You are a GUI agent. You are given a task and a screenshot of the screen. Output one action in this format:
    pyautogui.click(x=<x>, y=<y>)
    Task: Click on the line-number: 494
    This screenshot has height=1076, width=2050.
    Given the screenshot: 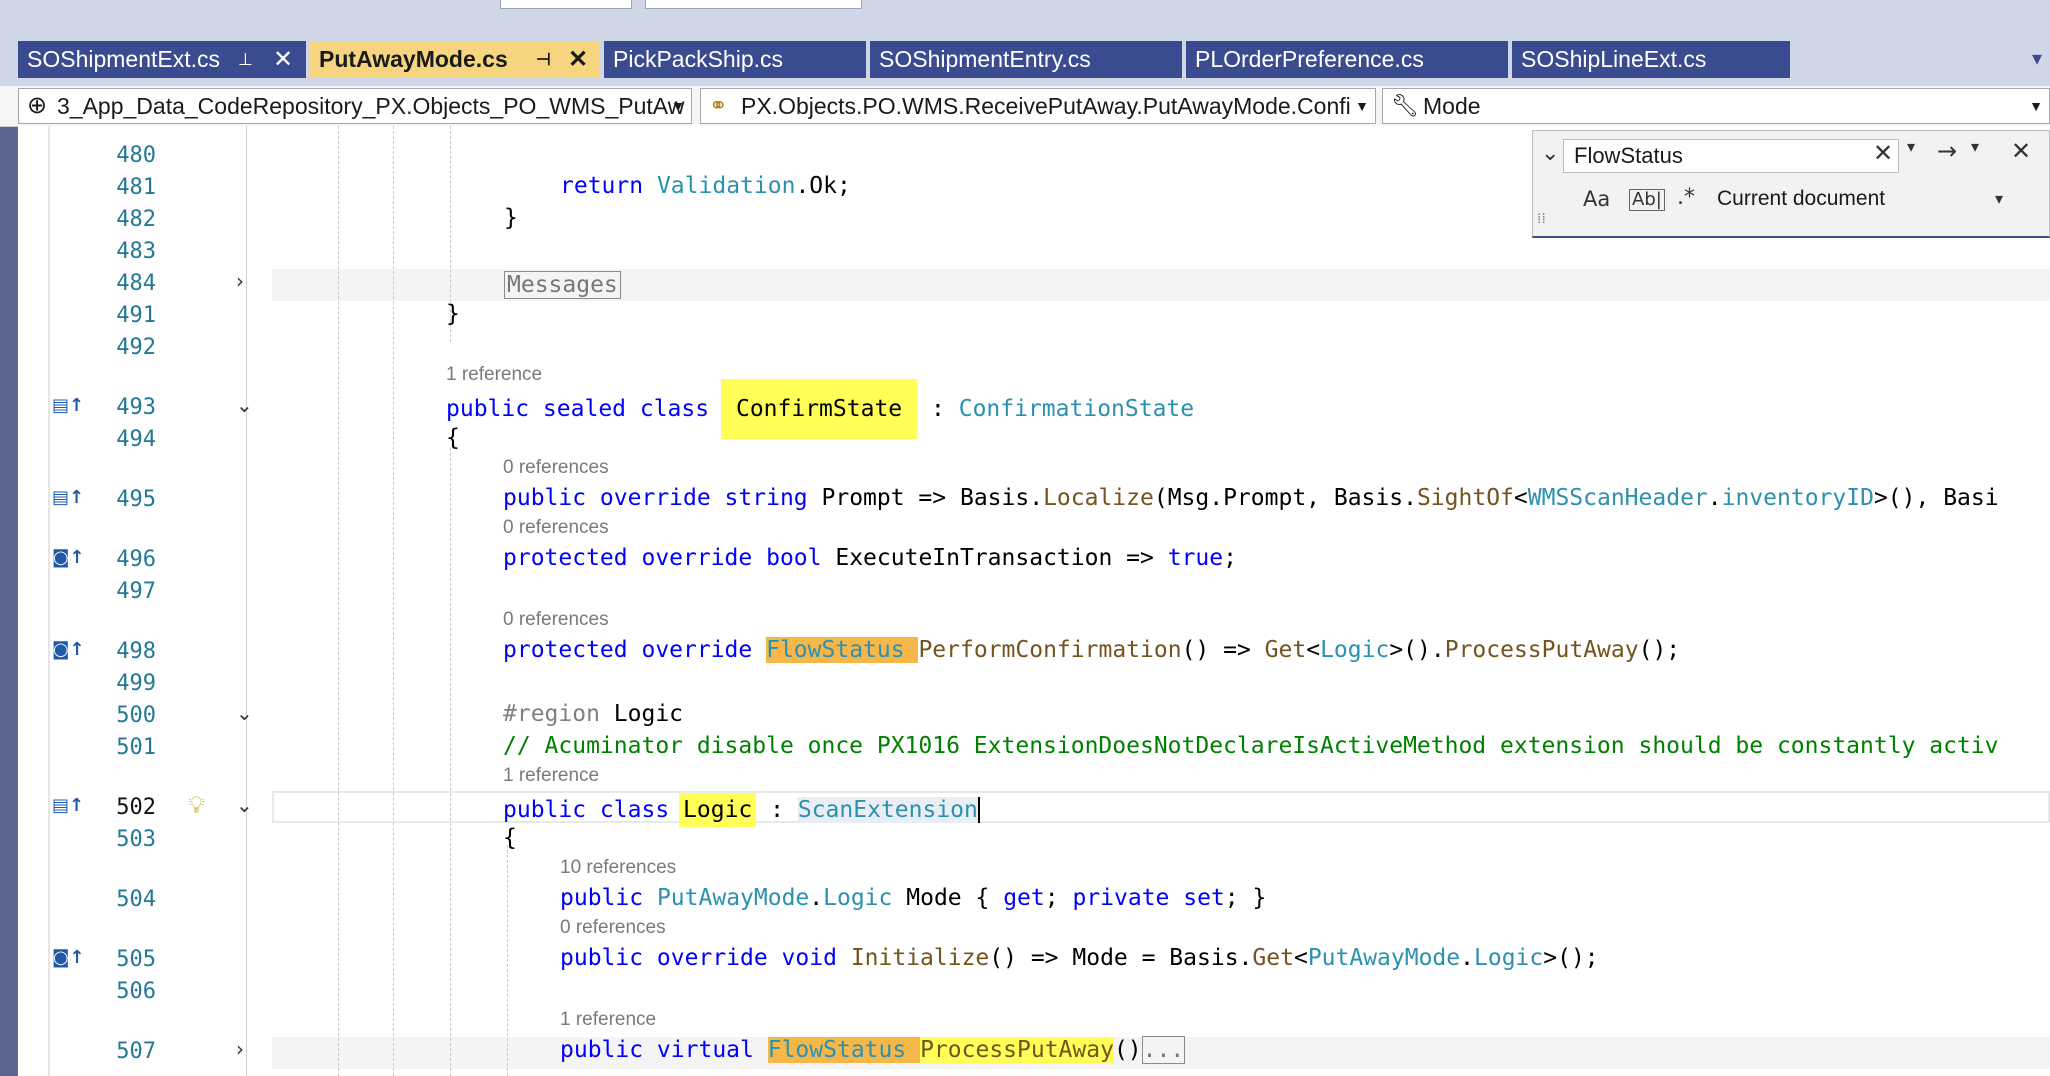 What is the action you would take?
    pyautogui.click(x=136, y=439)
    